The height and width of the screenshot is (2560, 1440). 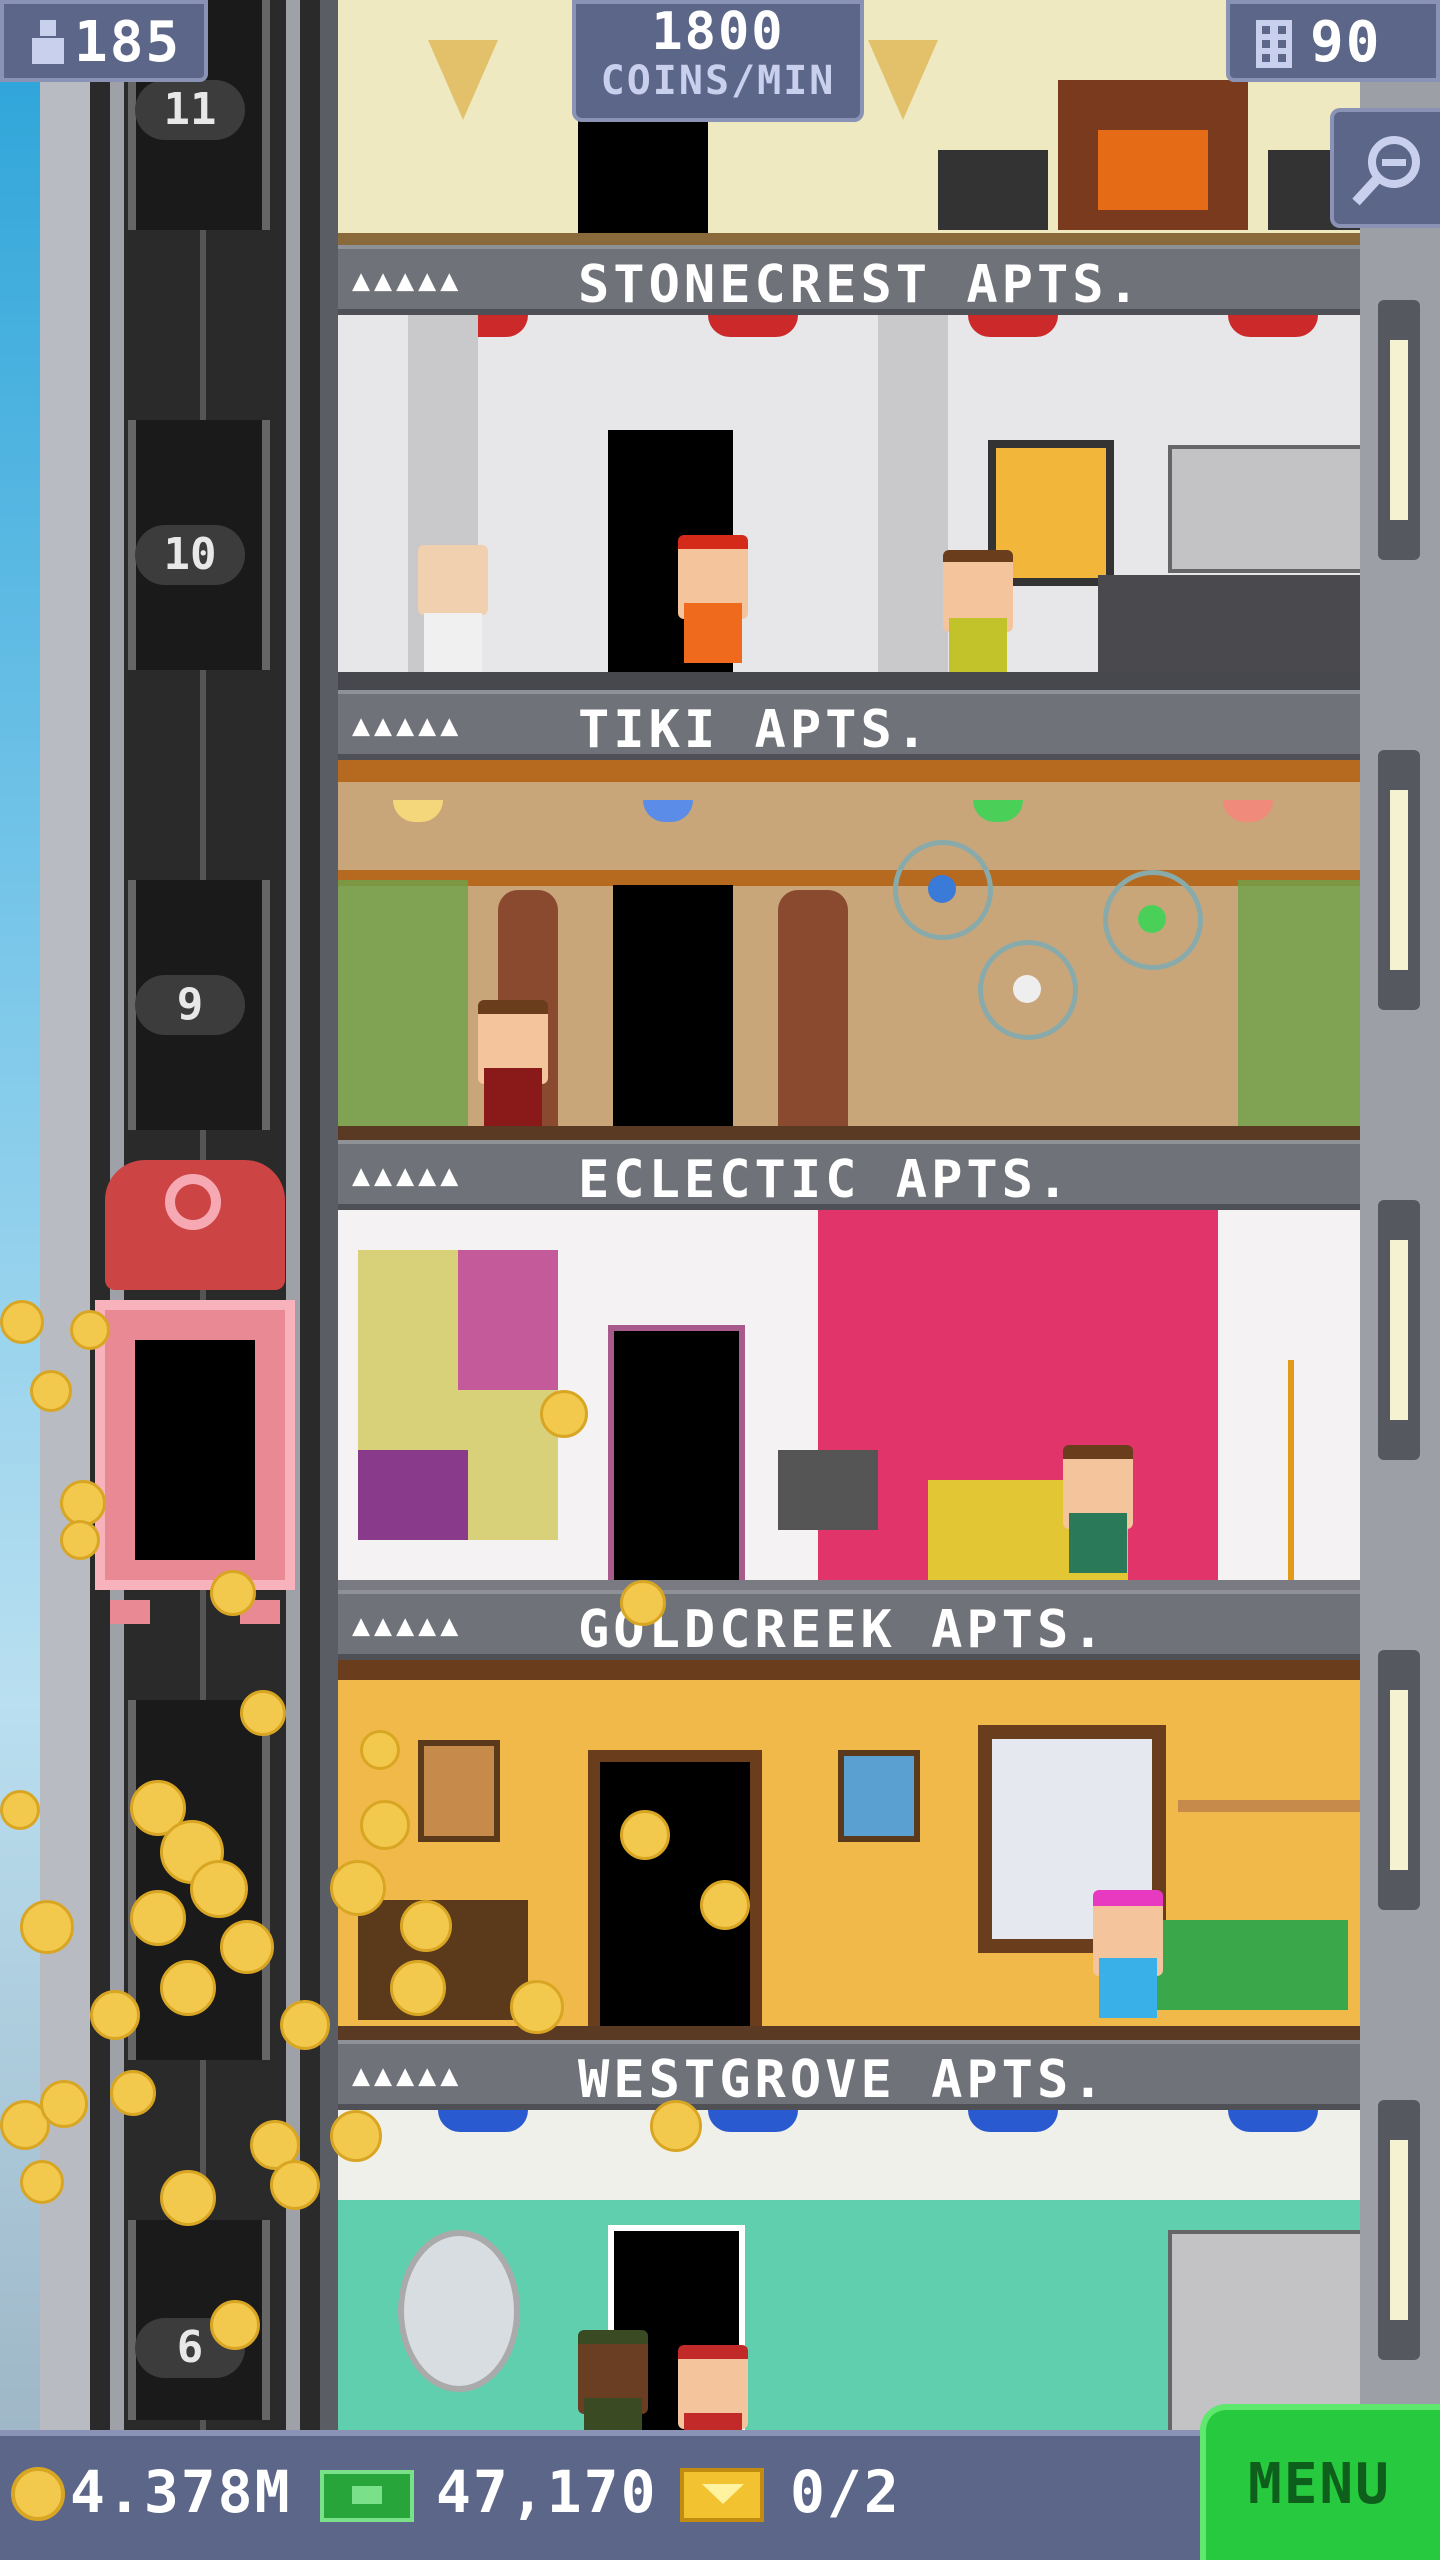 I want to click on television, so click(x=828, y=1490).